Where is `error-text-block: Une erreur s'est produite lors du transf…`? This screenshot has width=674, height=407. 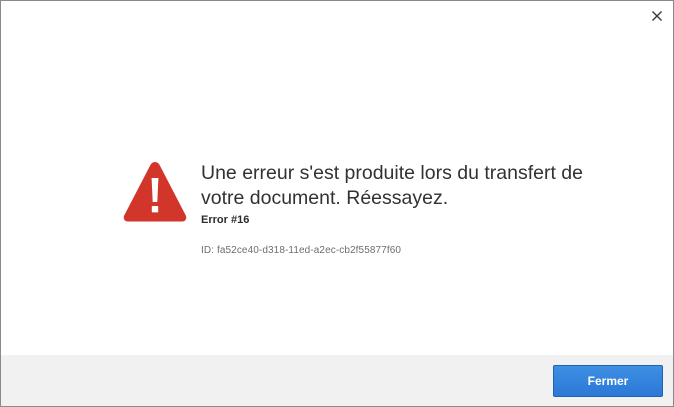
error-text-block: Une erreur s'est produite lors du transf… is located at coordinates (416, 208).